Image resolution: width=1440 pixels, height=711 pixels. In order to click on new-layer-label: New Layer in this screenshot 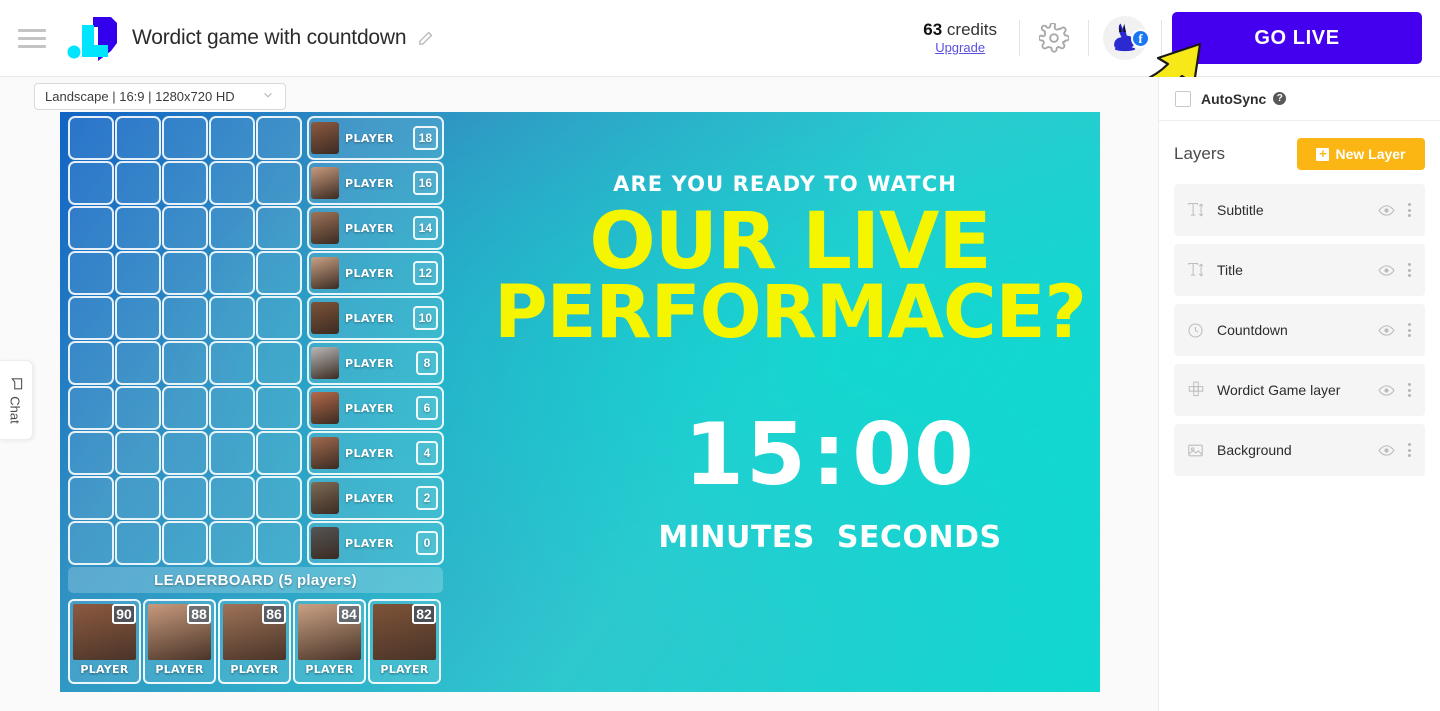, I will do `click(1370, 154)`.